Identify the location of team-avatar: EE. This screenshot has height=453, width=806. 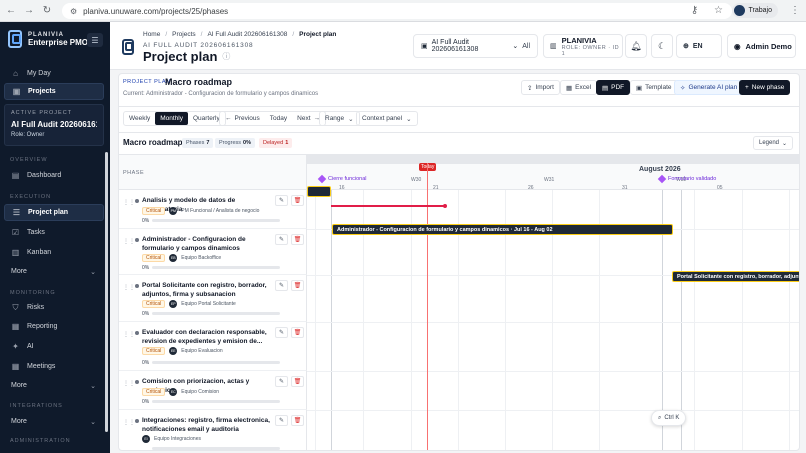
(173, 351).